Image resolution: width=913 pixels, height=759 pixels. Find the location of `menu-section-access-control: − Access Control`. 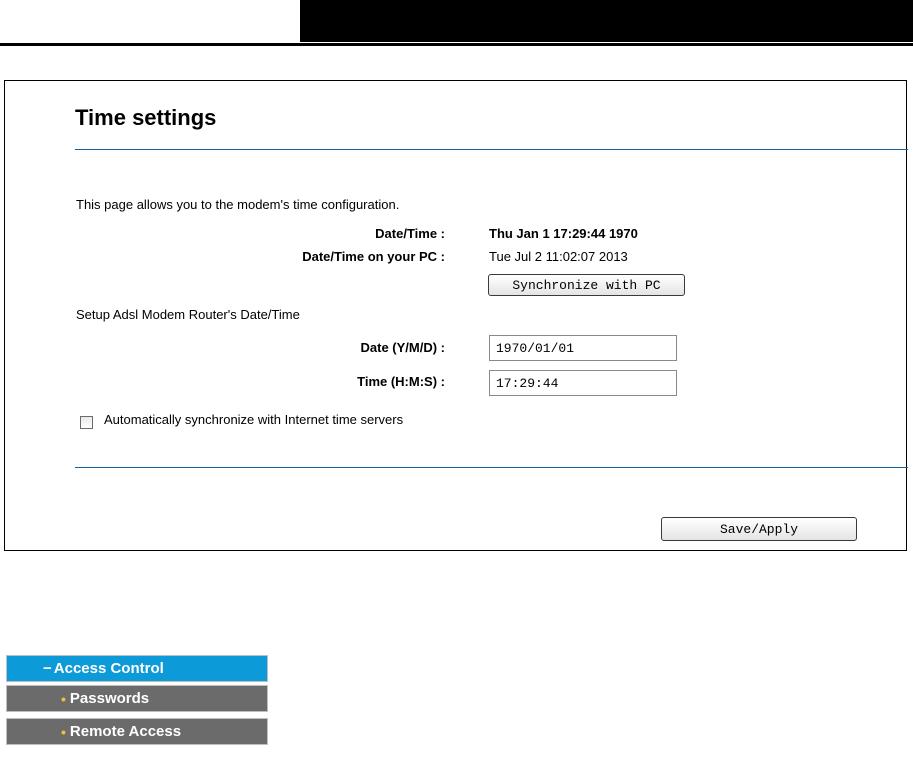

menu-section-access-control: − Access Control is located at coordinates (137, 668).